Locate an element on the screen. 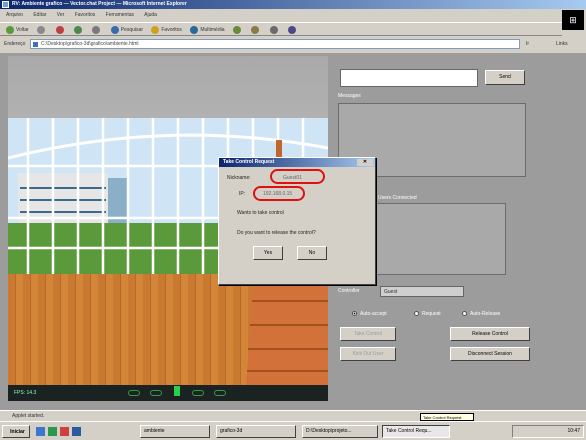 This screenshot has width=586, height=440. messages-label: Messages is located at coordinates (349, 96).